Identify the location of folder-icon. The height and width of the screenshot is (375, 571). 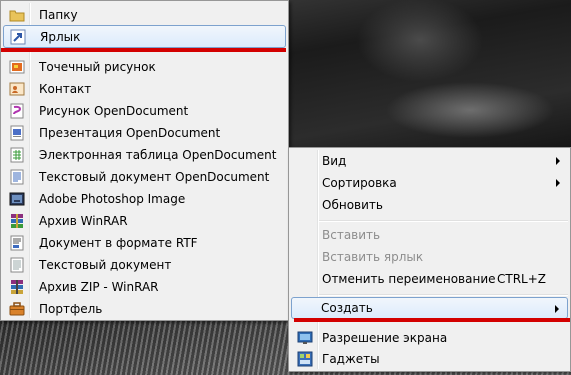
(17, 15).